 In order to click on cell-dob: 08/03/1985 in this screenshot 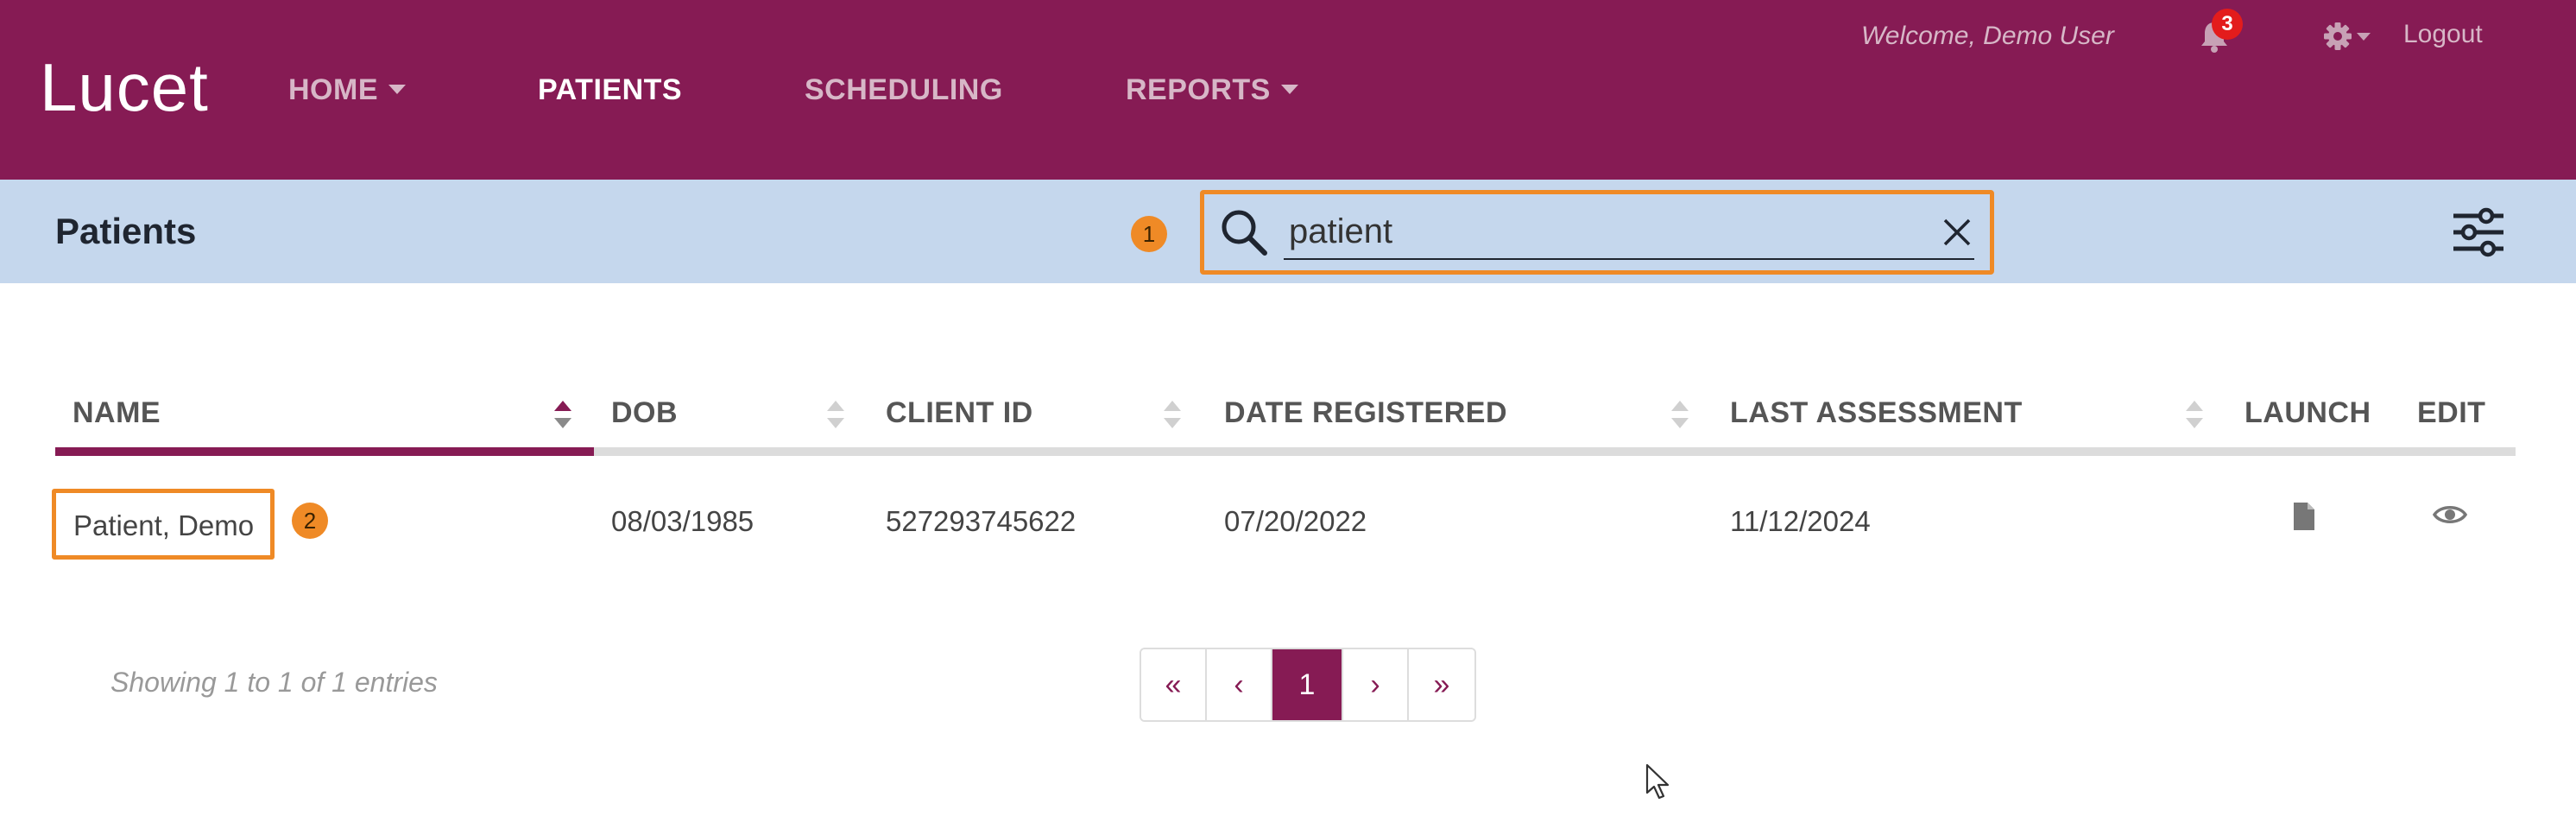, I will do `click(682, 521)`.